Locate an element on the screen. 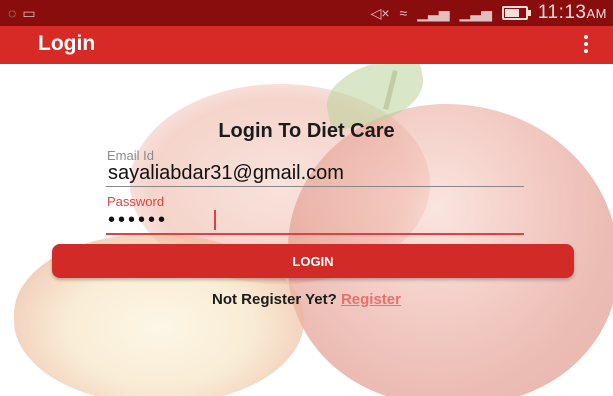  notification-icon: ◌ is located at coordinates (12, 13).